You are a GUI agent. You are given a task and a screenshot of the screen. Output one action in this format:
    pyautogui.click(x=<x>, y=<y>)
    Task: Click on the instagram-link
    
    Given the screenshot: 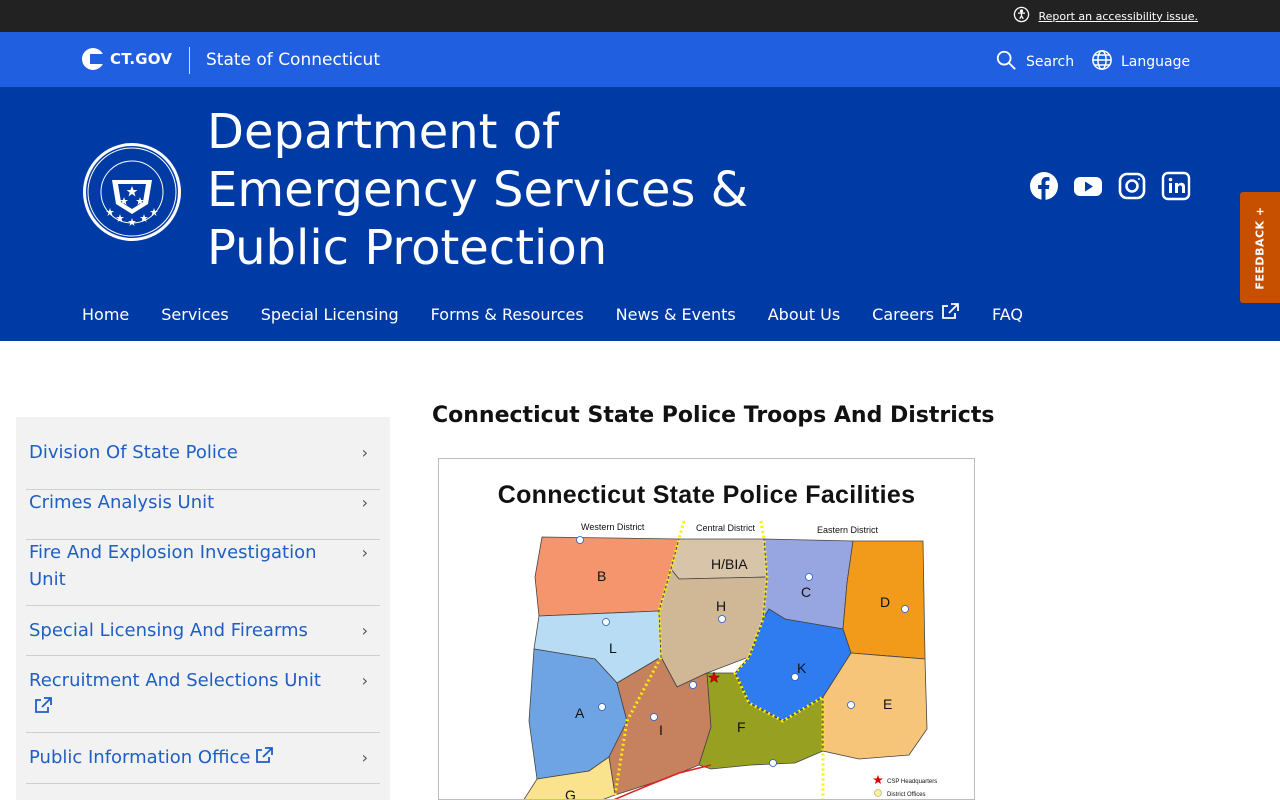 What is the action you would take?
    pyautogui.click(x=1132, y=186)
    